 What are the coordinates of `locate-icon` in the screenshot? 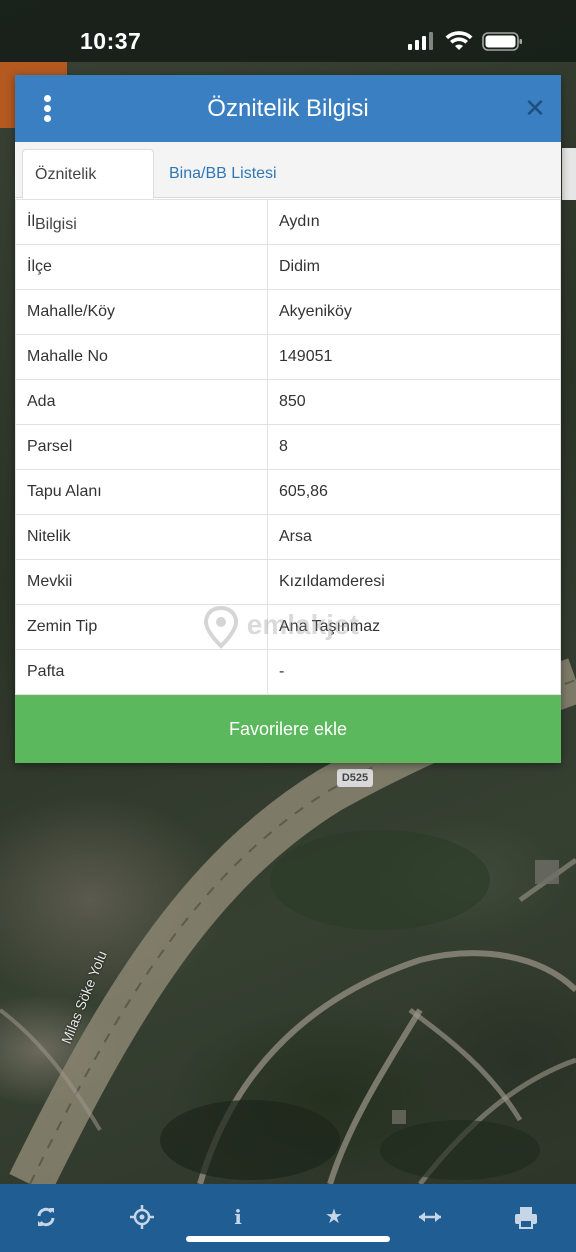 It's located at (142, 1217).